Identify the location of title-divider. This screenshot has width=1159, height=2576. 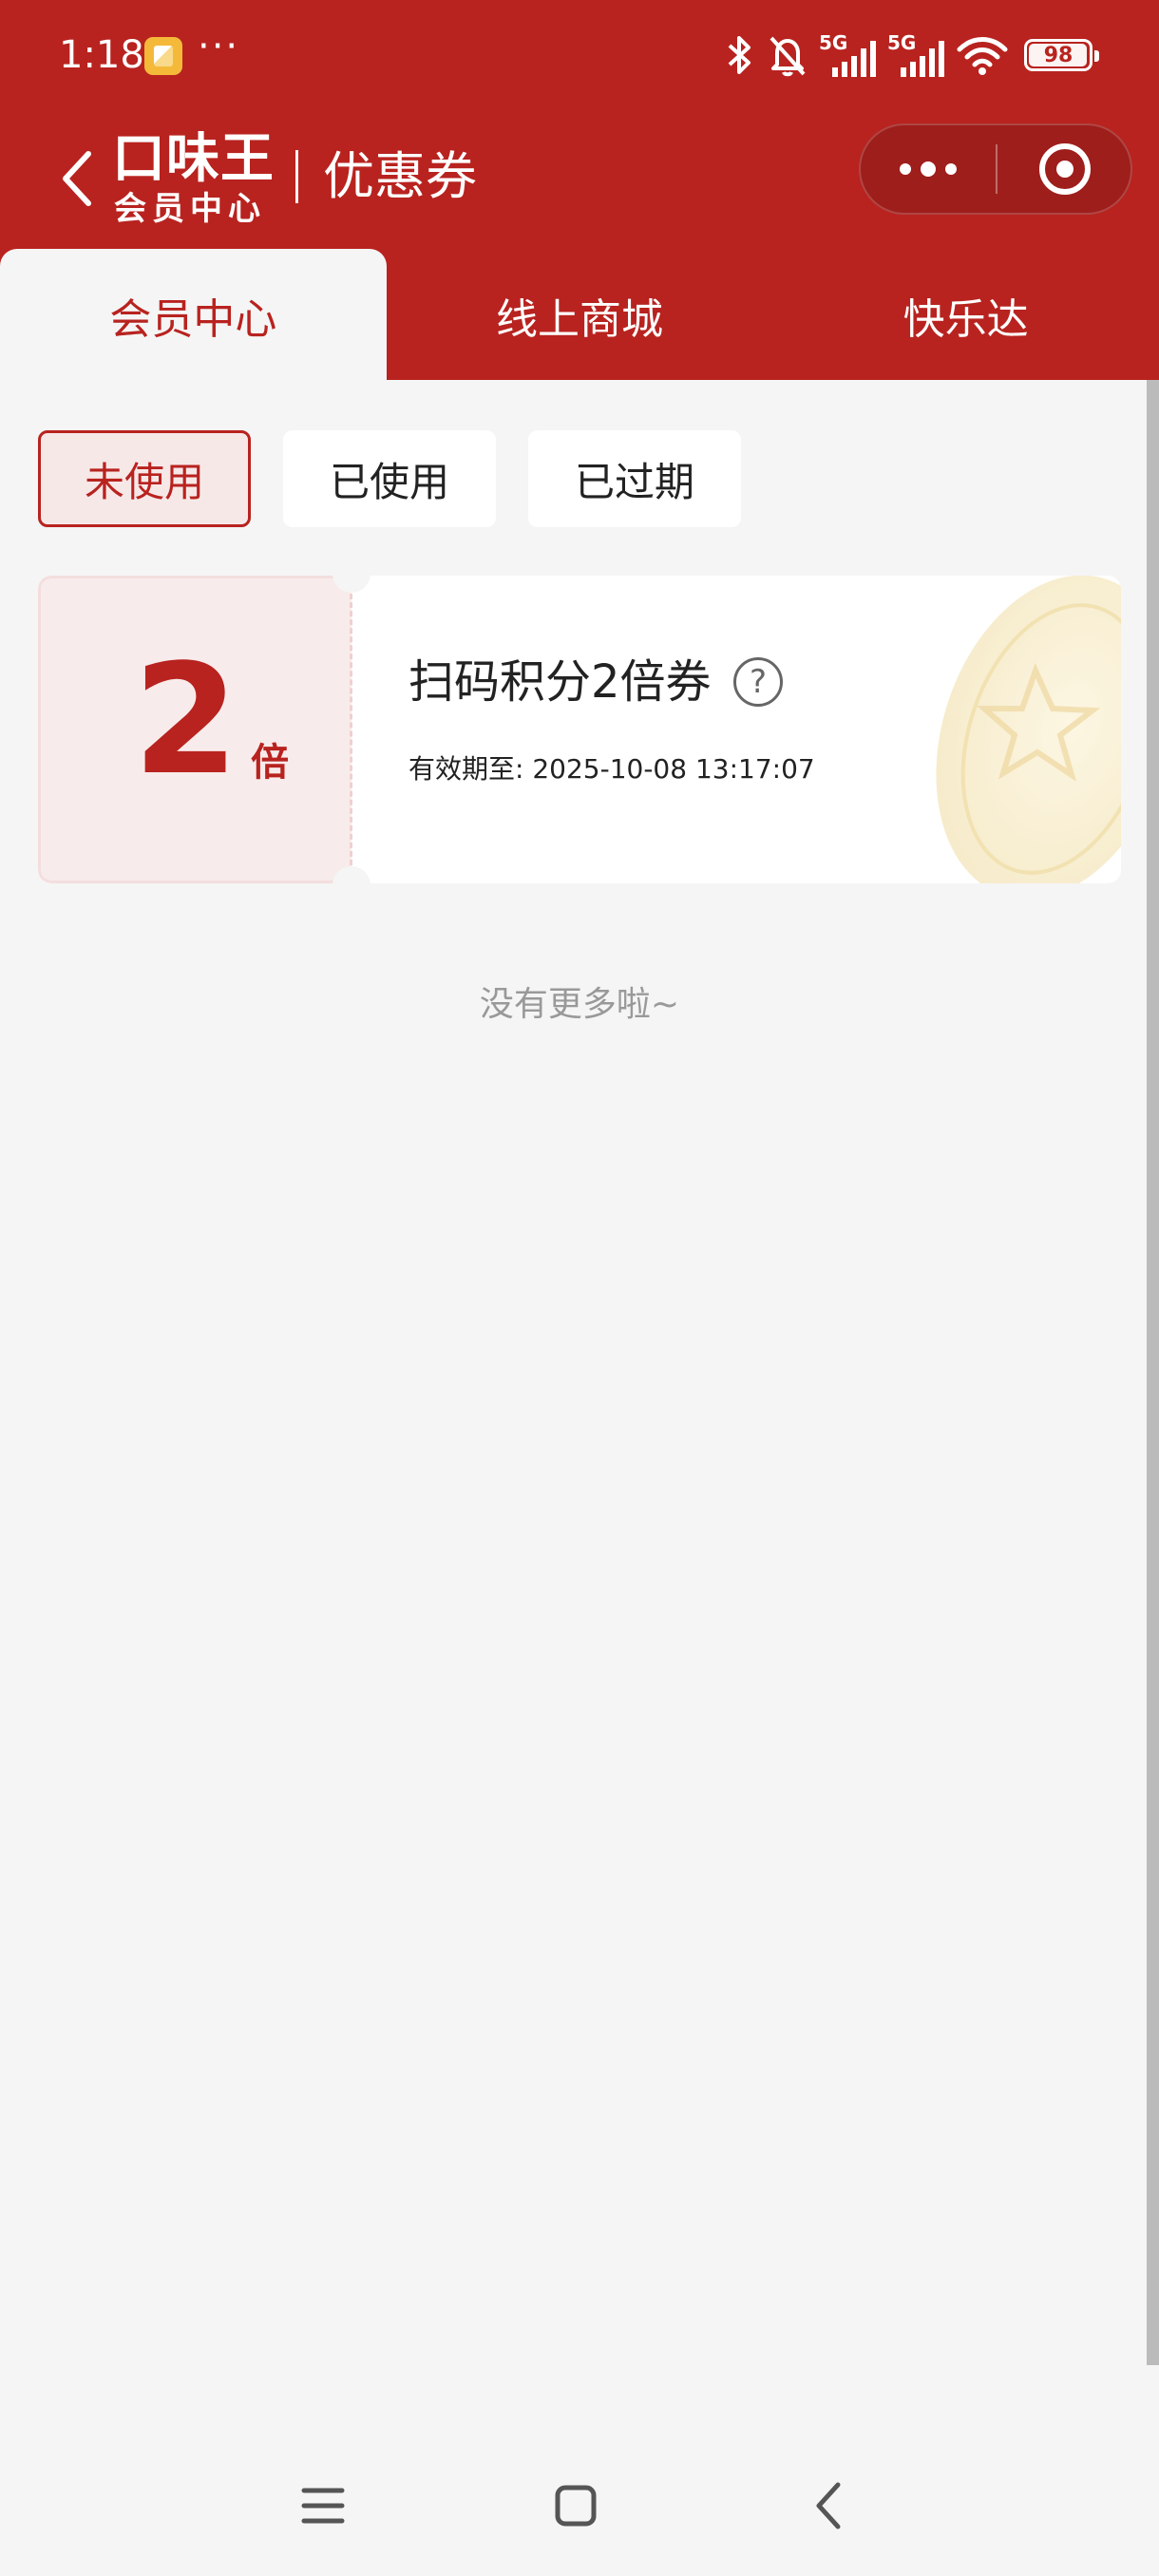
(296, 176).